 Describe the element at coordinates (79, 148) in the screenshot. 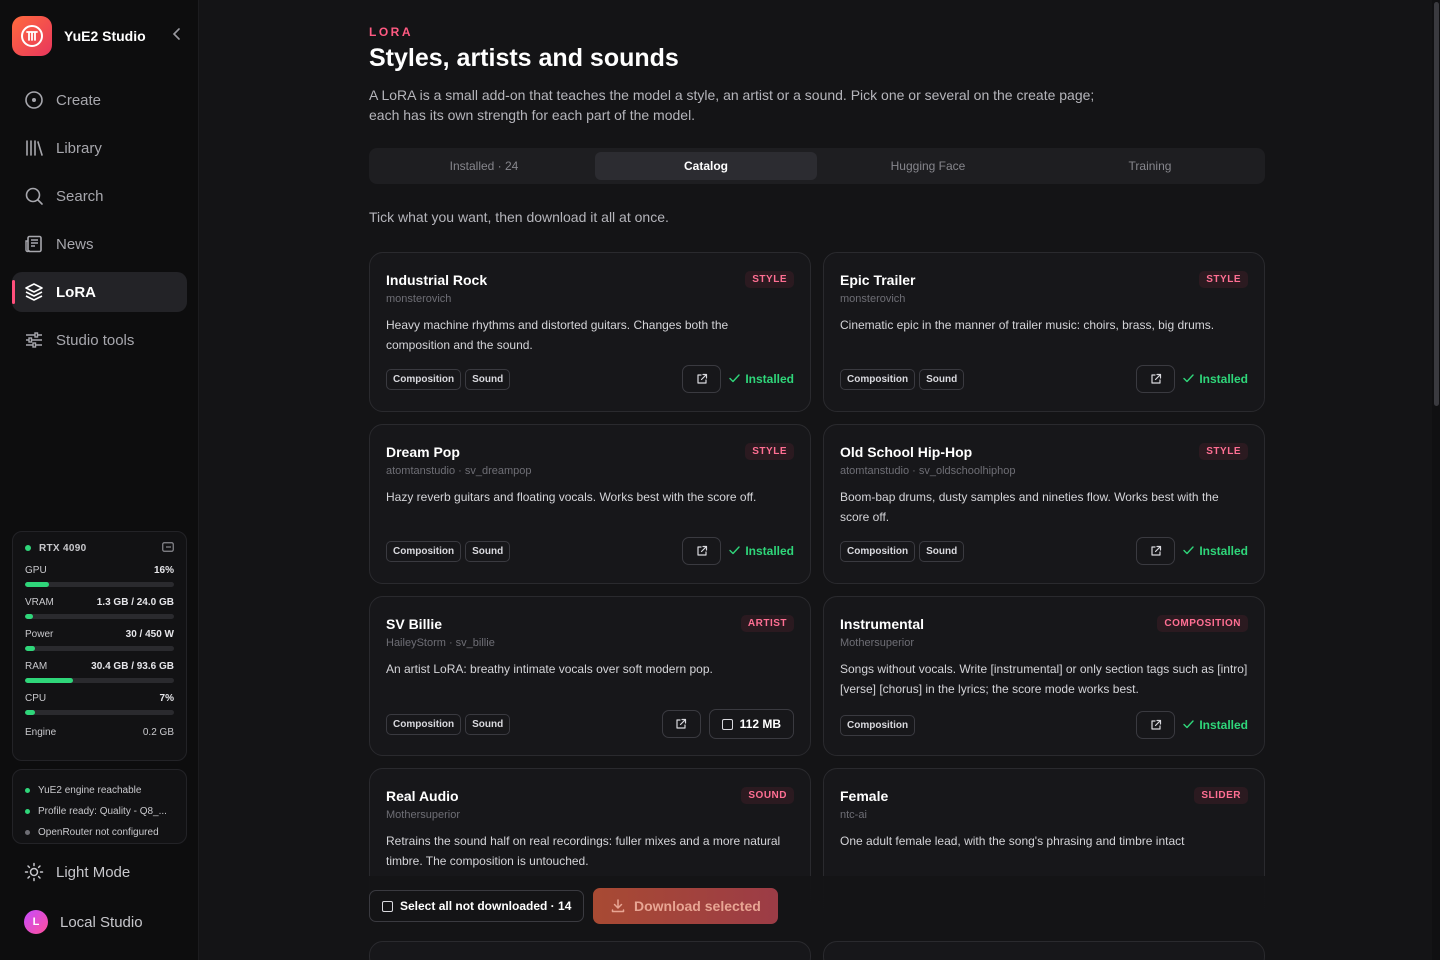

I see `sidebar-item-label: Library` at that location.